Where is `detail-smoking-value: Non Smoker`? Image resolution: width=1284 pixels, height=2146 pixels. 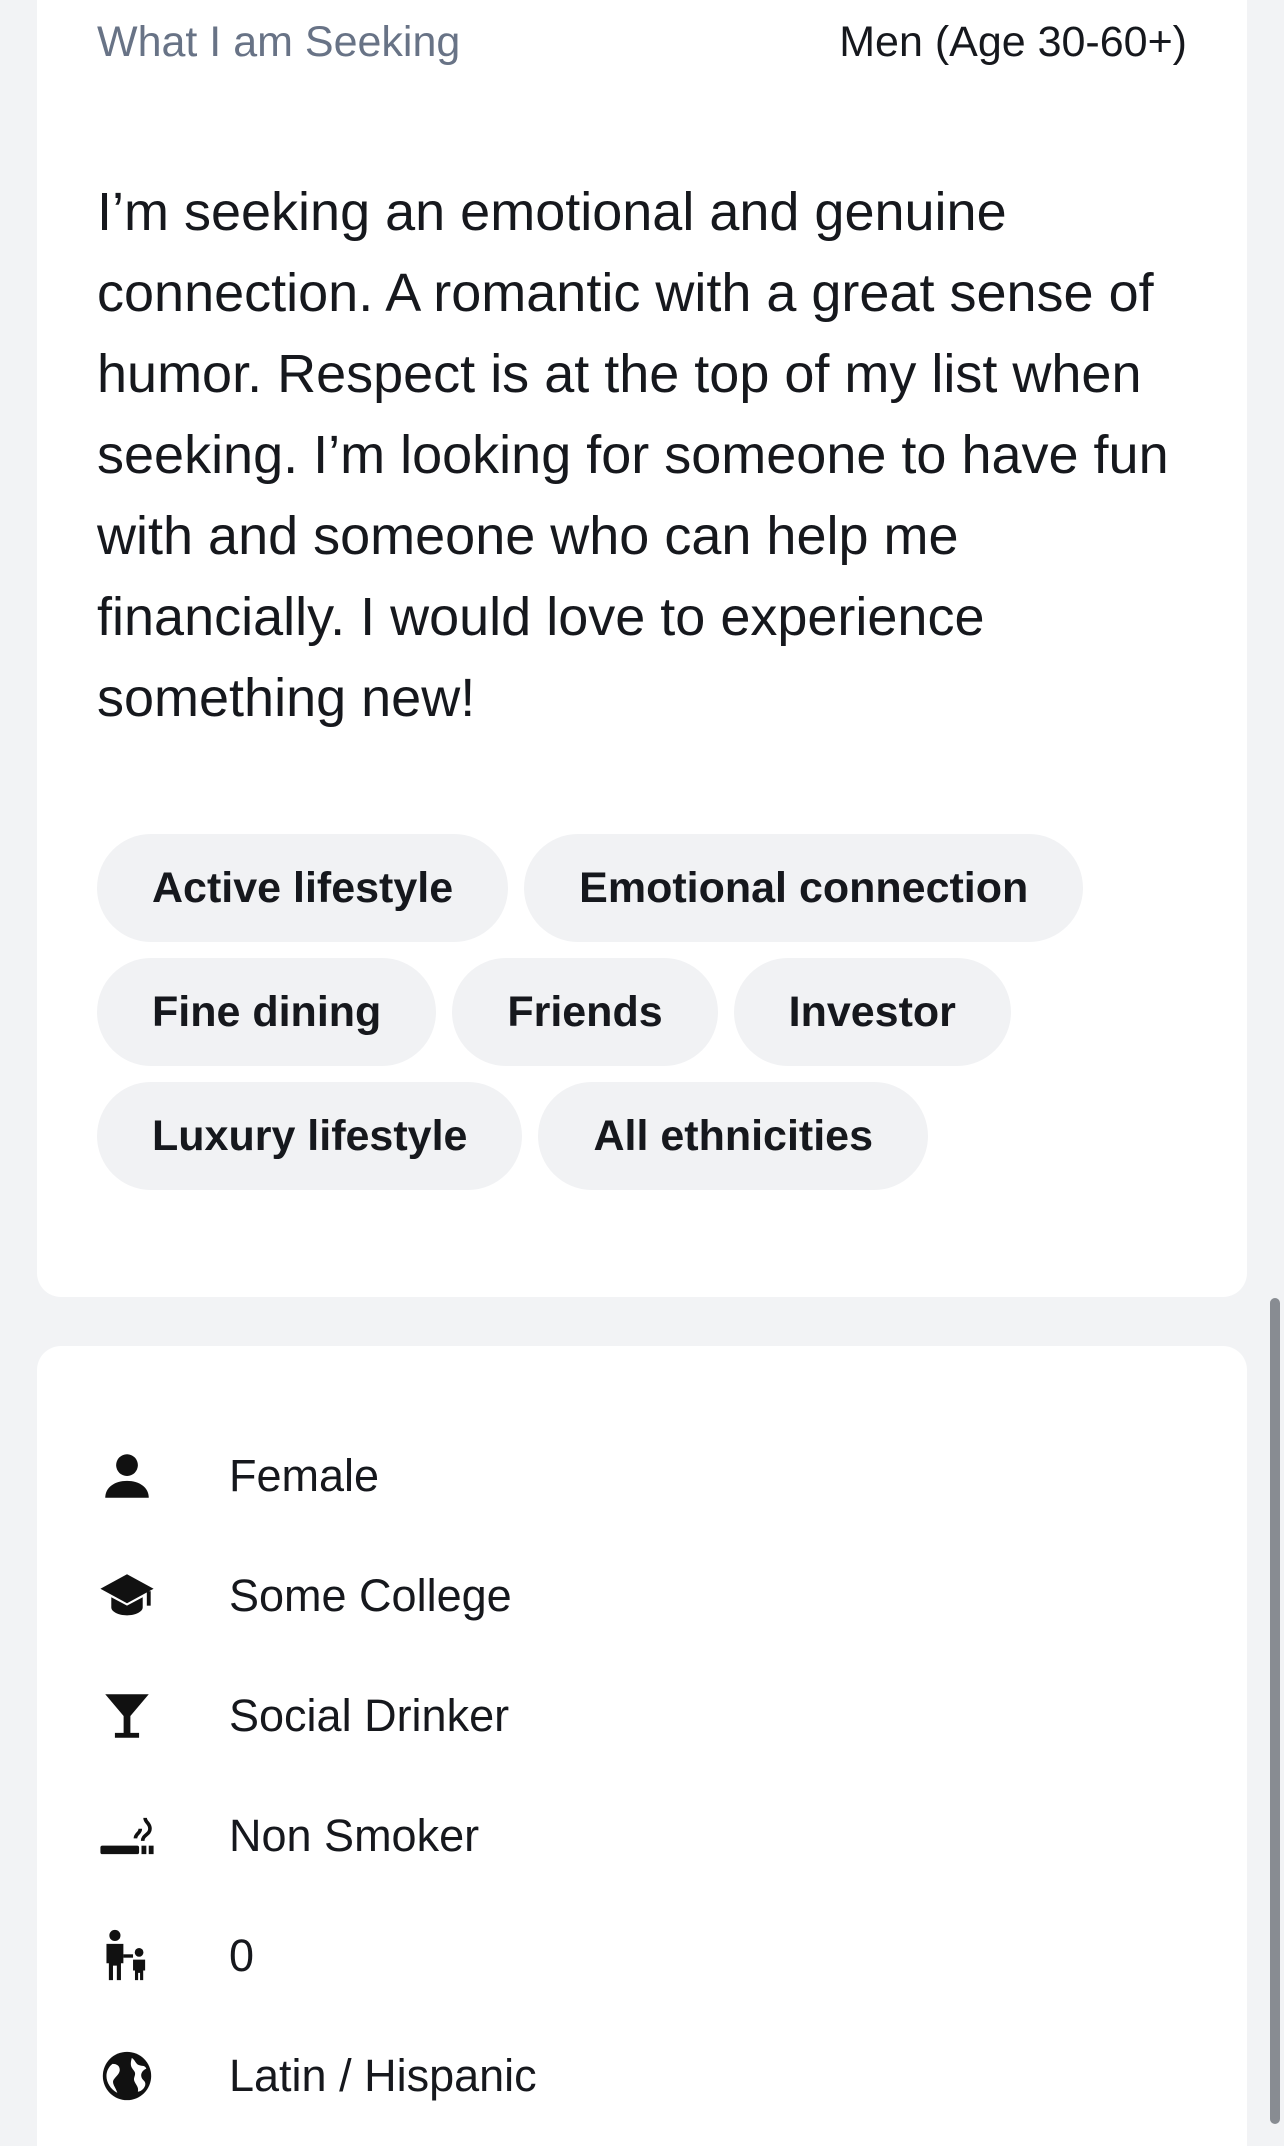
detail-smoking-value: Non Smoker is located at coordinates (354, 1835).